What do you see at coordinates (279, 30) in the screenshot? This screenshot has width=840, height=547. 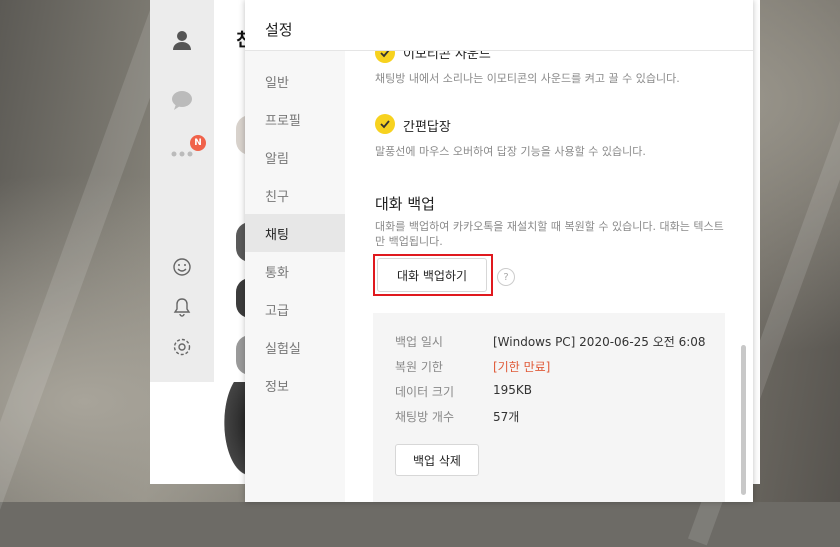 I see `settings-title: 설정` at bounding box center [279, 30].